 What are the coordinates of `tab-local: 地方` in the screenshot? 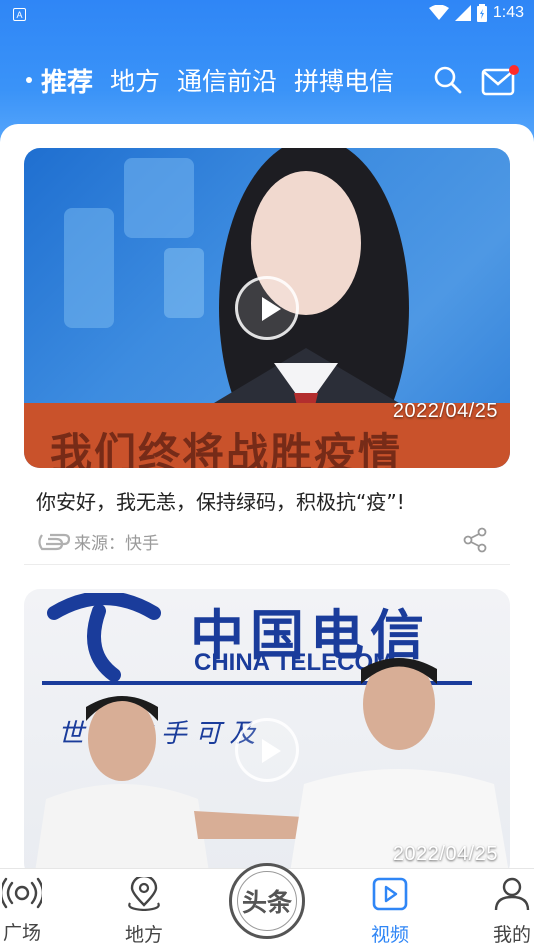 It's located at (135, 80).